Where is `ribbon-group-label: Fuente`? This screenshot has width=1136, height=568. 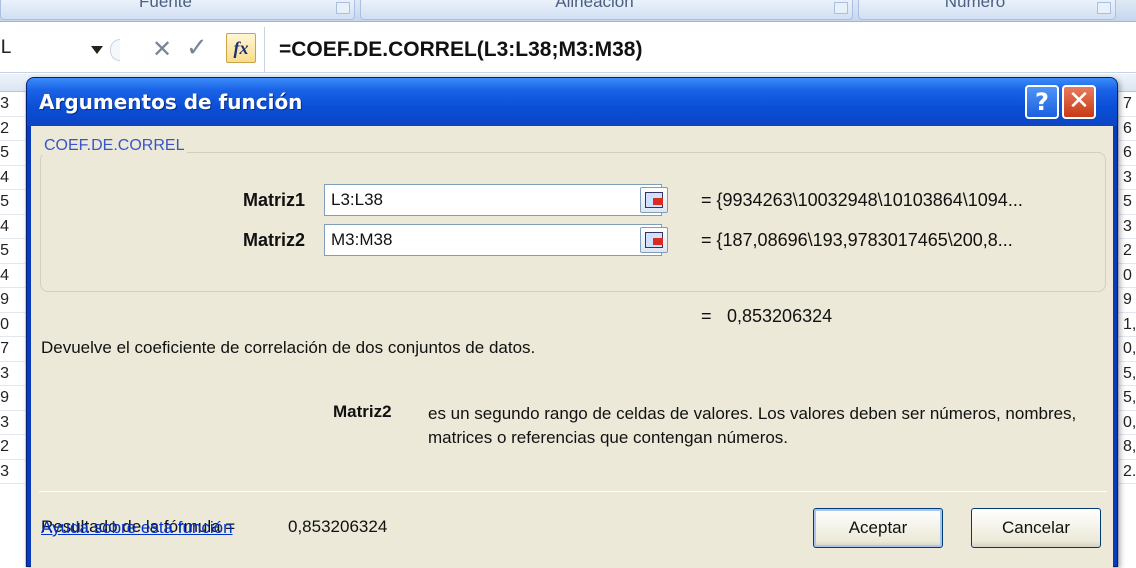 ribbon-group-label: Fuente is located at coordinates (165, 5).